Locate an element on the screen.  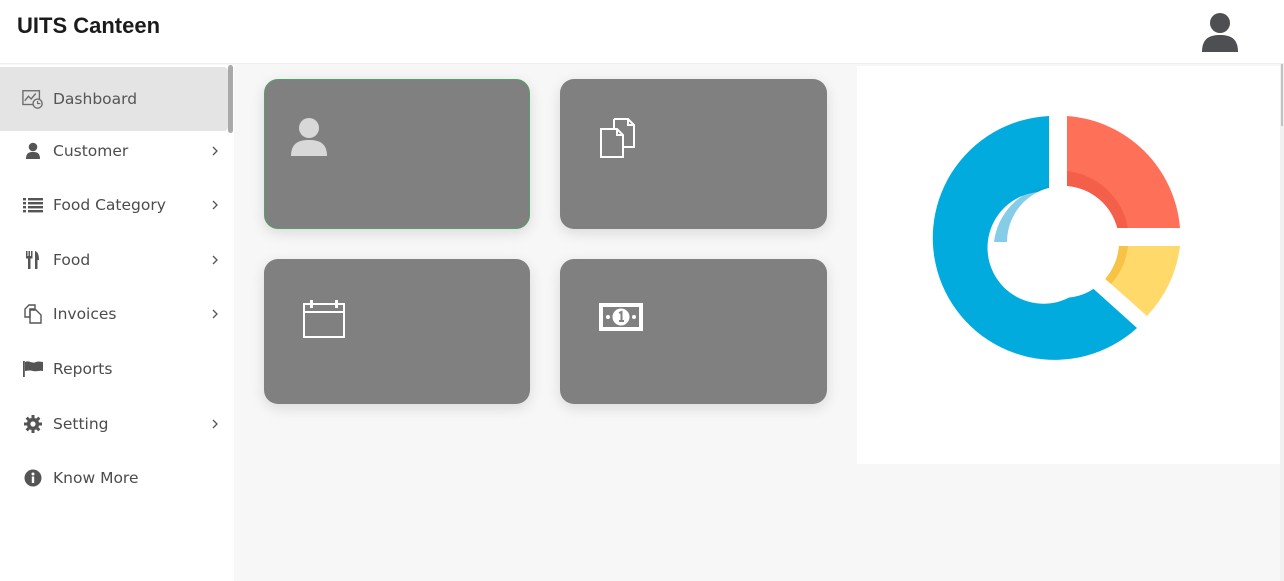
flag-icon is located at coordinates (33, 369).